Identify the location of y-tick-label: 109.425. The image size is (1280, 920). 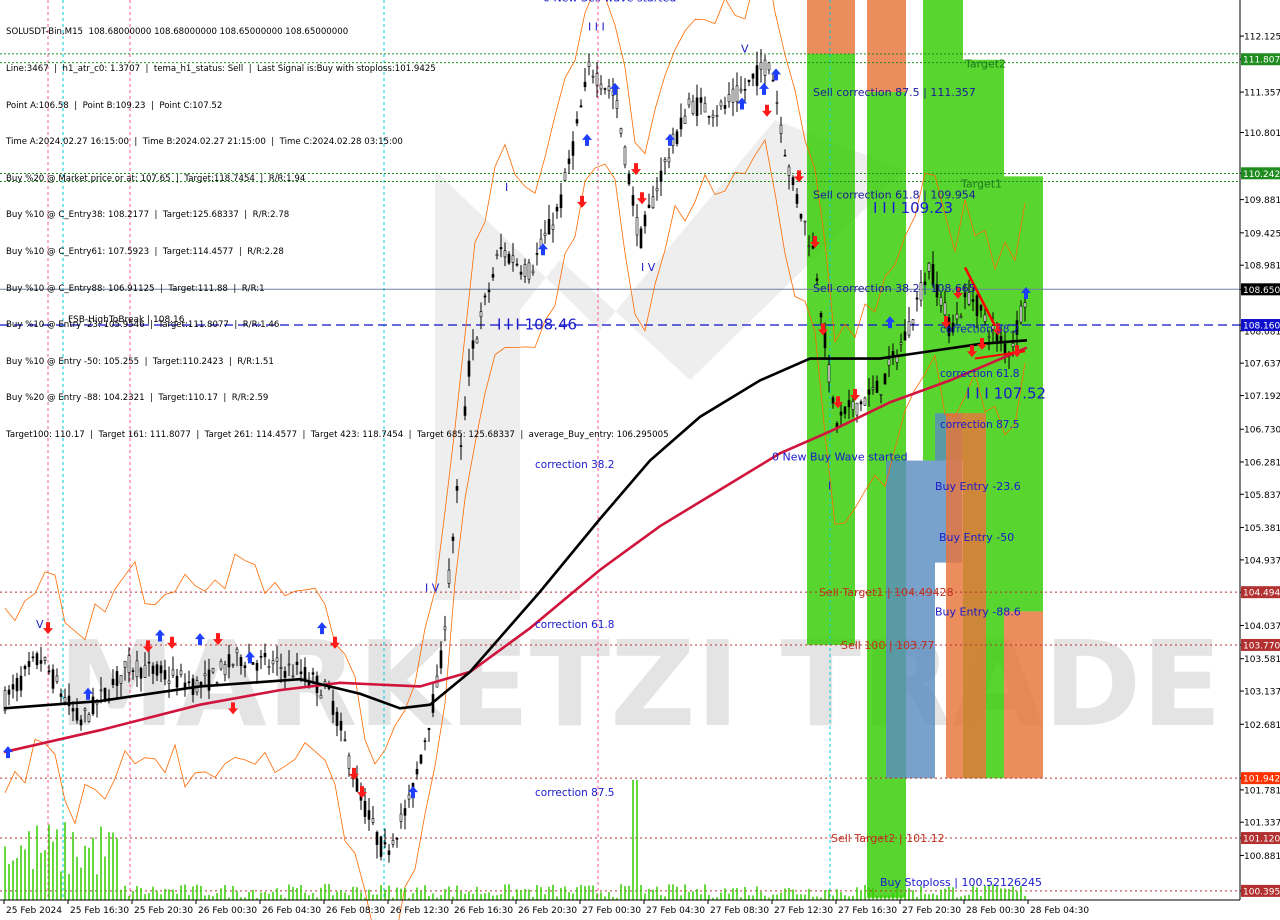
(1262, 234).